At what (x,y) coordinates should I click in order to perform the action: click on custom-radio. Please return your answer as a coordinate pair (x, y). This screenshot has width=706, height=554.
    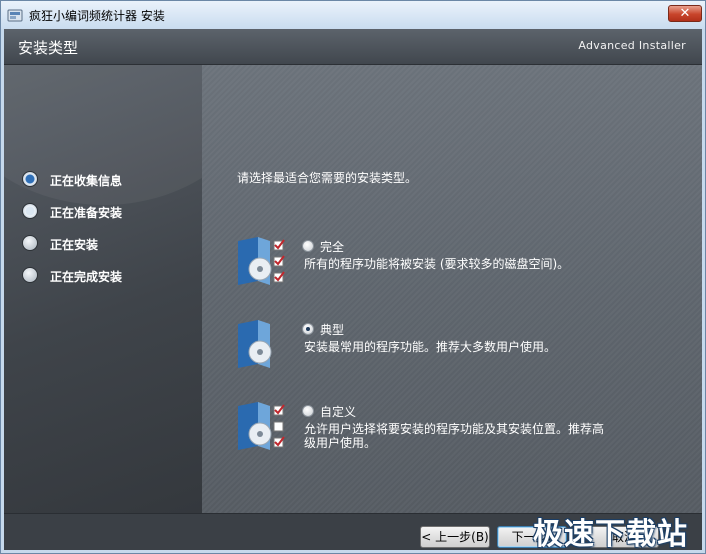
    Looking at the image, I should click on (308, 411).